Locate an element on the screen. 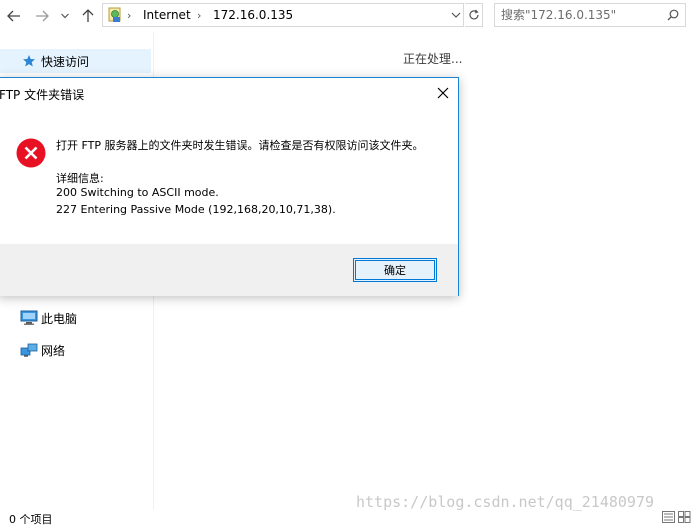 The image size is (697, 527). sidebar-item-label: 此电脑 is located at coordinates (59, 318).